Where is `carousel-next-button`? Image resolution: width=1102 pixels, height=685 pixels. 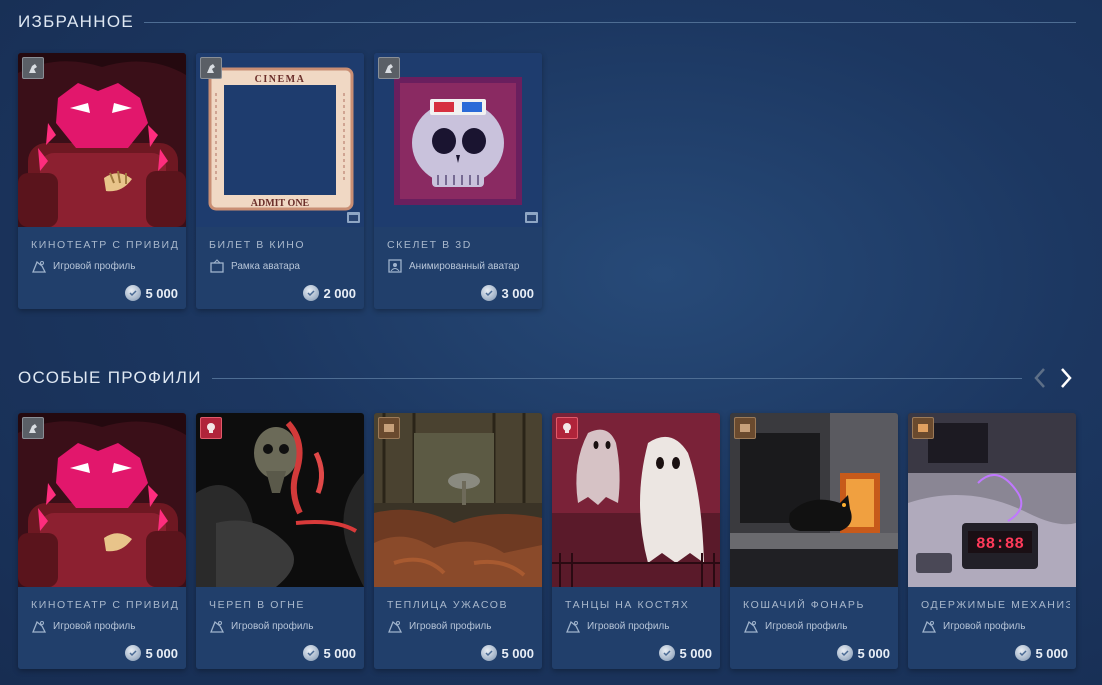
carousel-next-button is located at coordinates (1066, 378).